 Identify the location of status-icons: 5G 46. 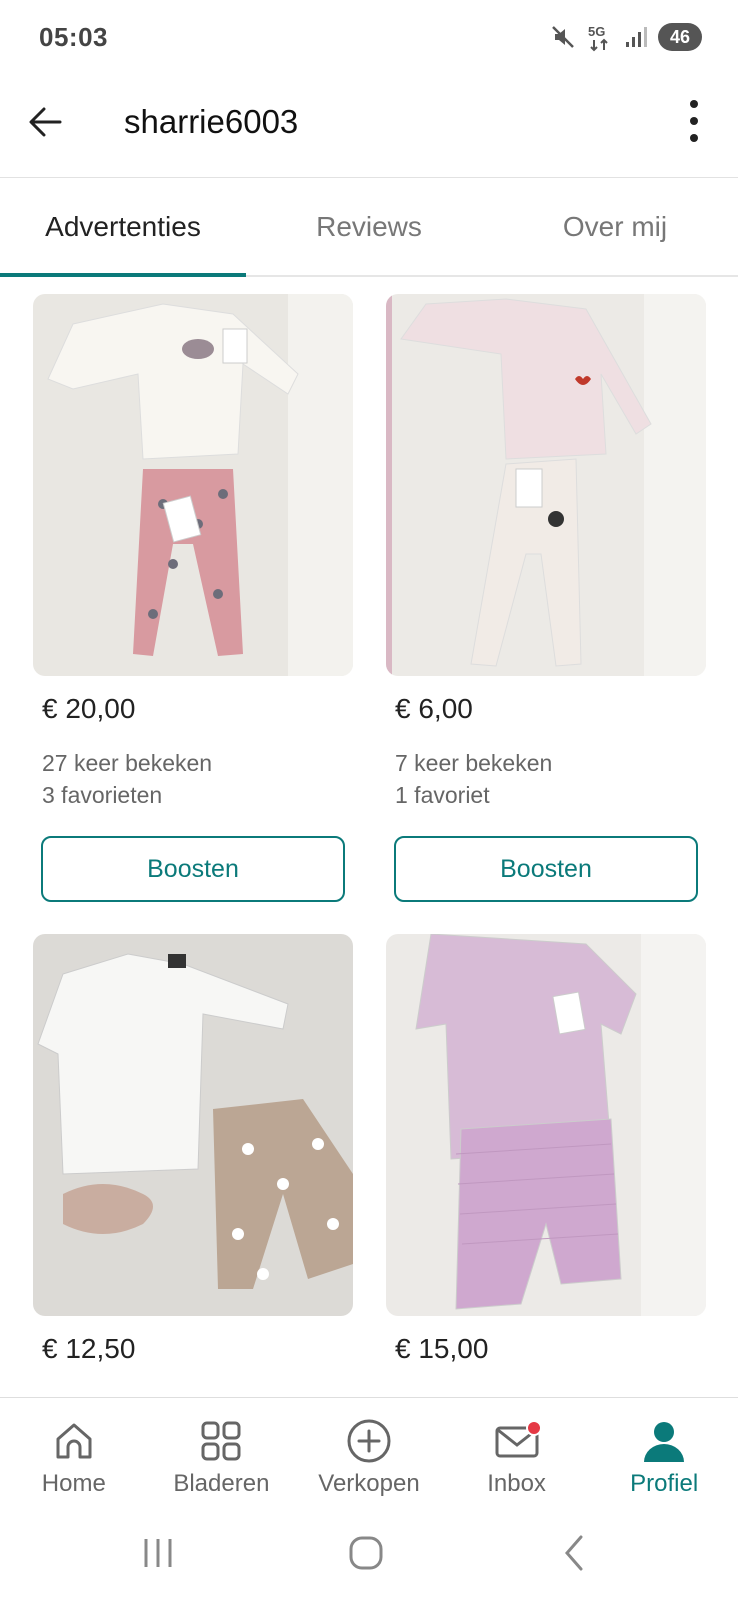
(626, 37).